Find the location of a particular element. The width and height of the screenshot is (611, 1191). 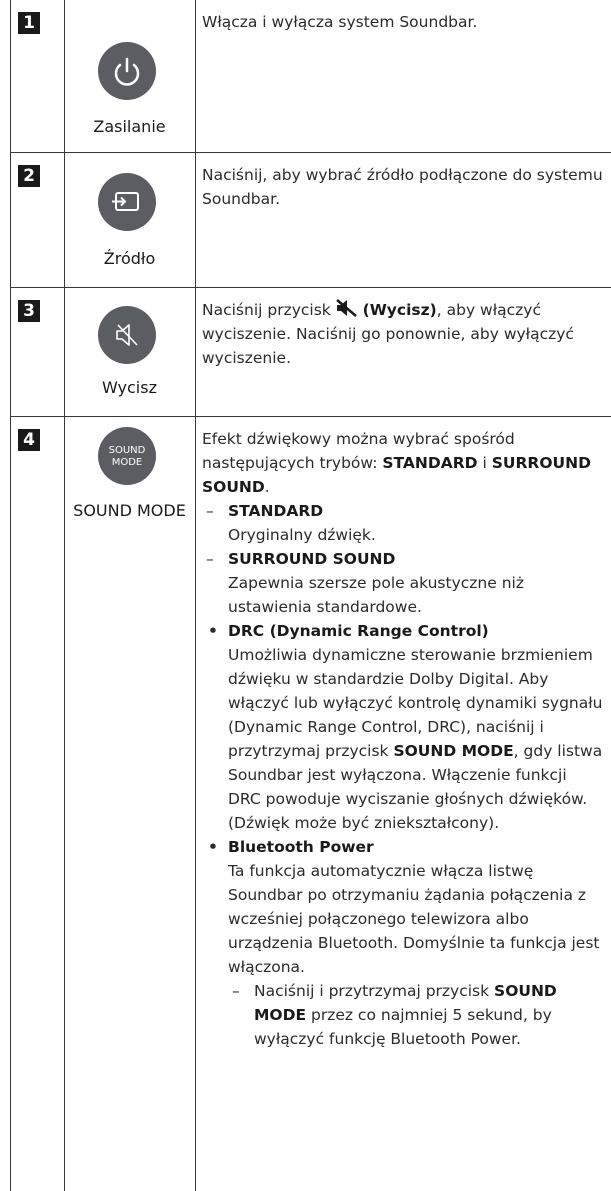

source-icon is located at coordinates (125, 201).